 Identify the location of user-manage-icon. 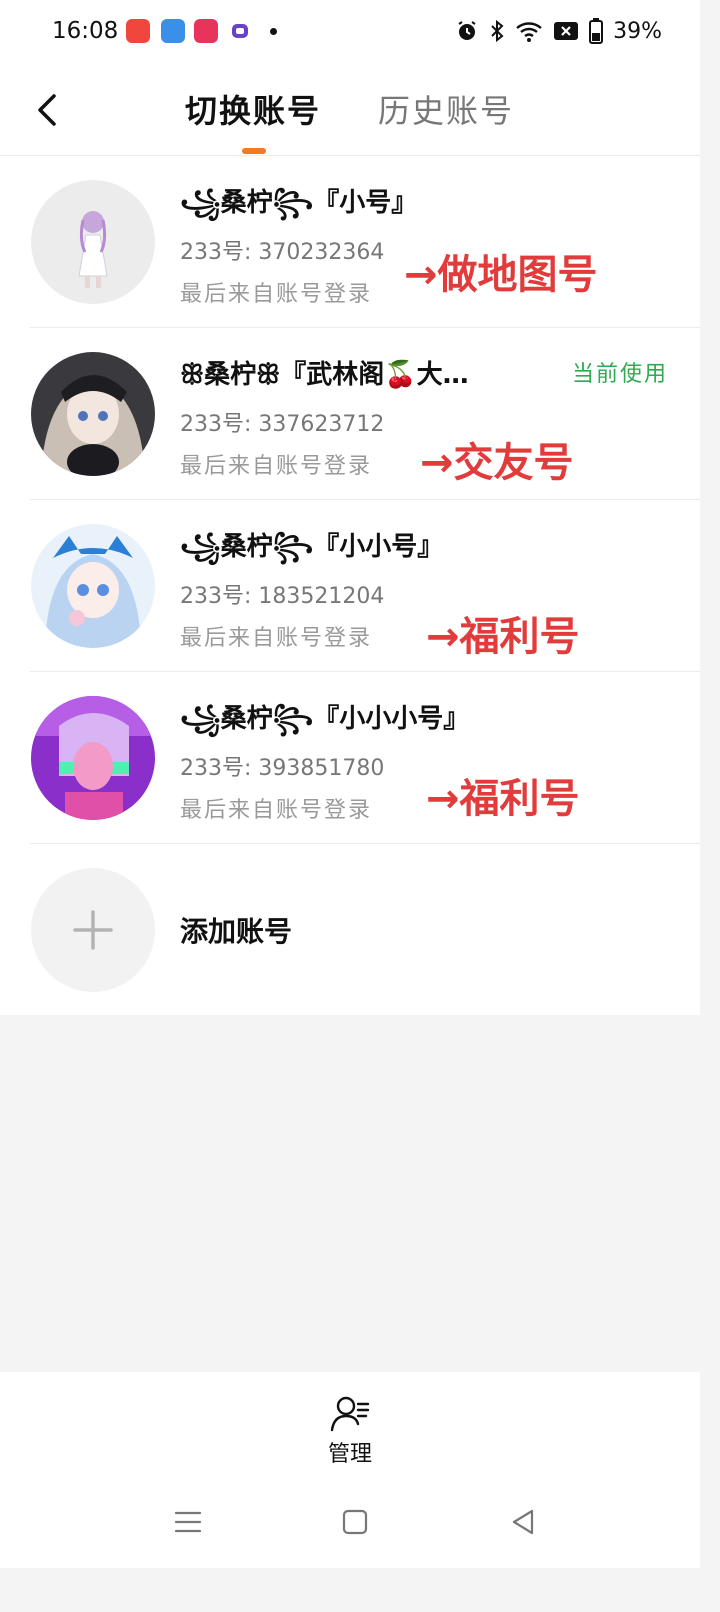
(350, 1414).